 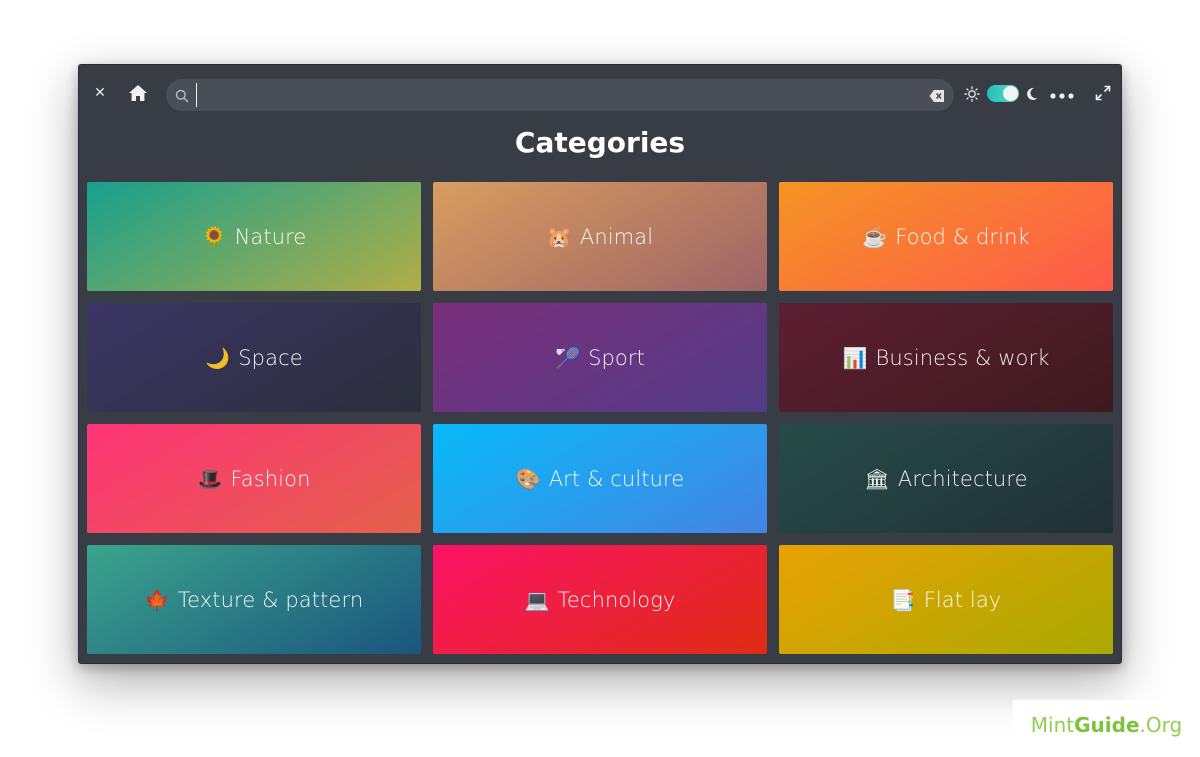 I want to click on search-input, so click(x=556, y=95).